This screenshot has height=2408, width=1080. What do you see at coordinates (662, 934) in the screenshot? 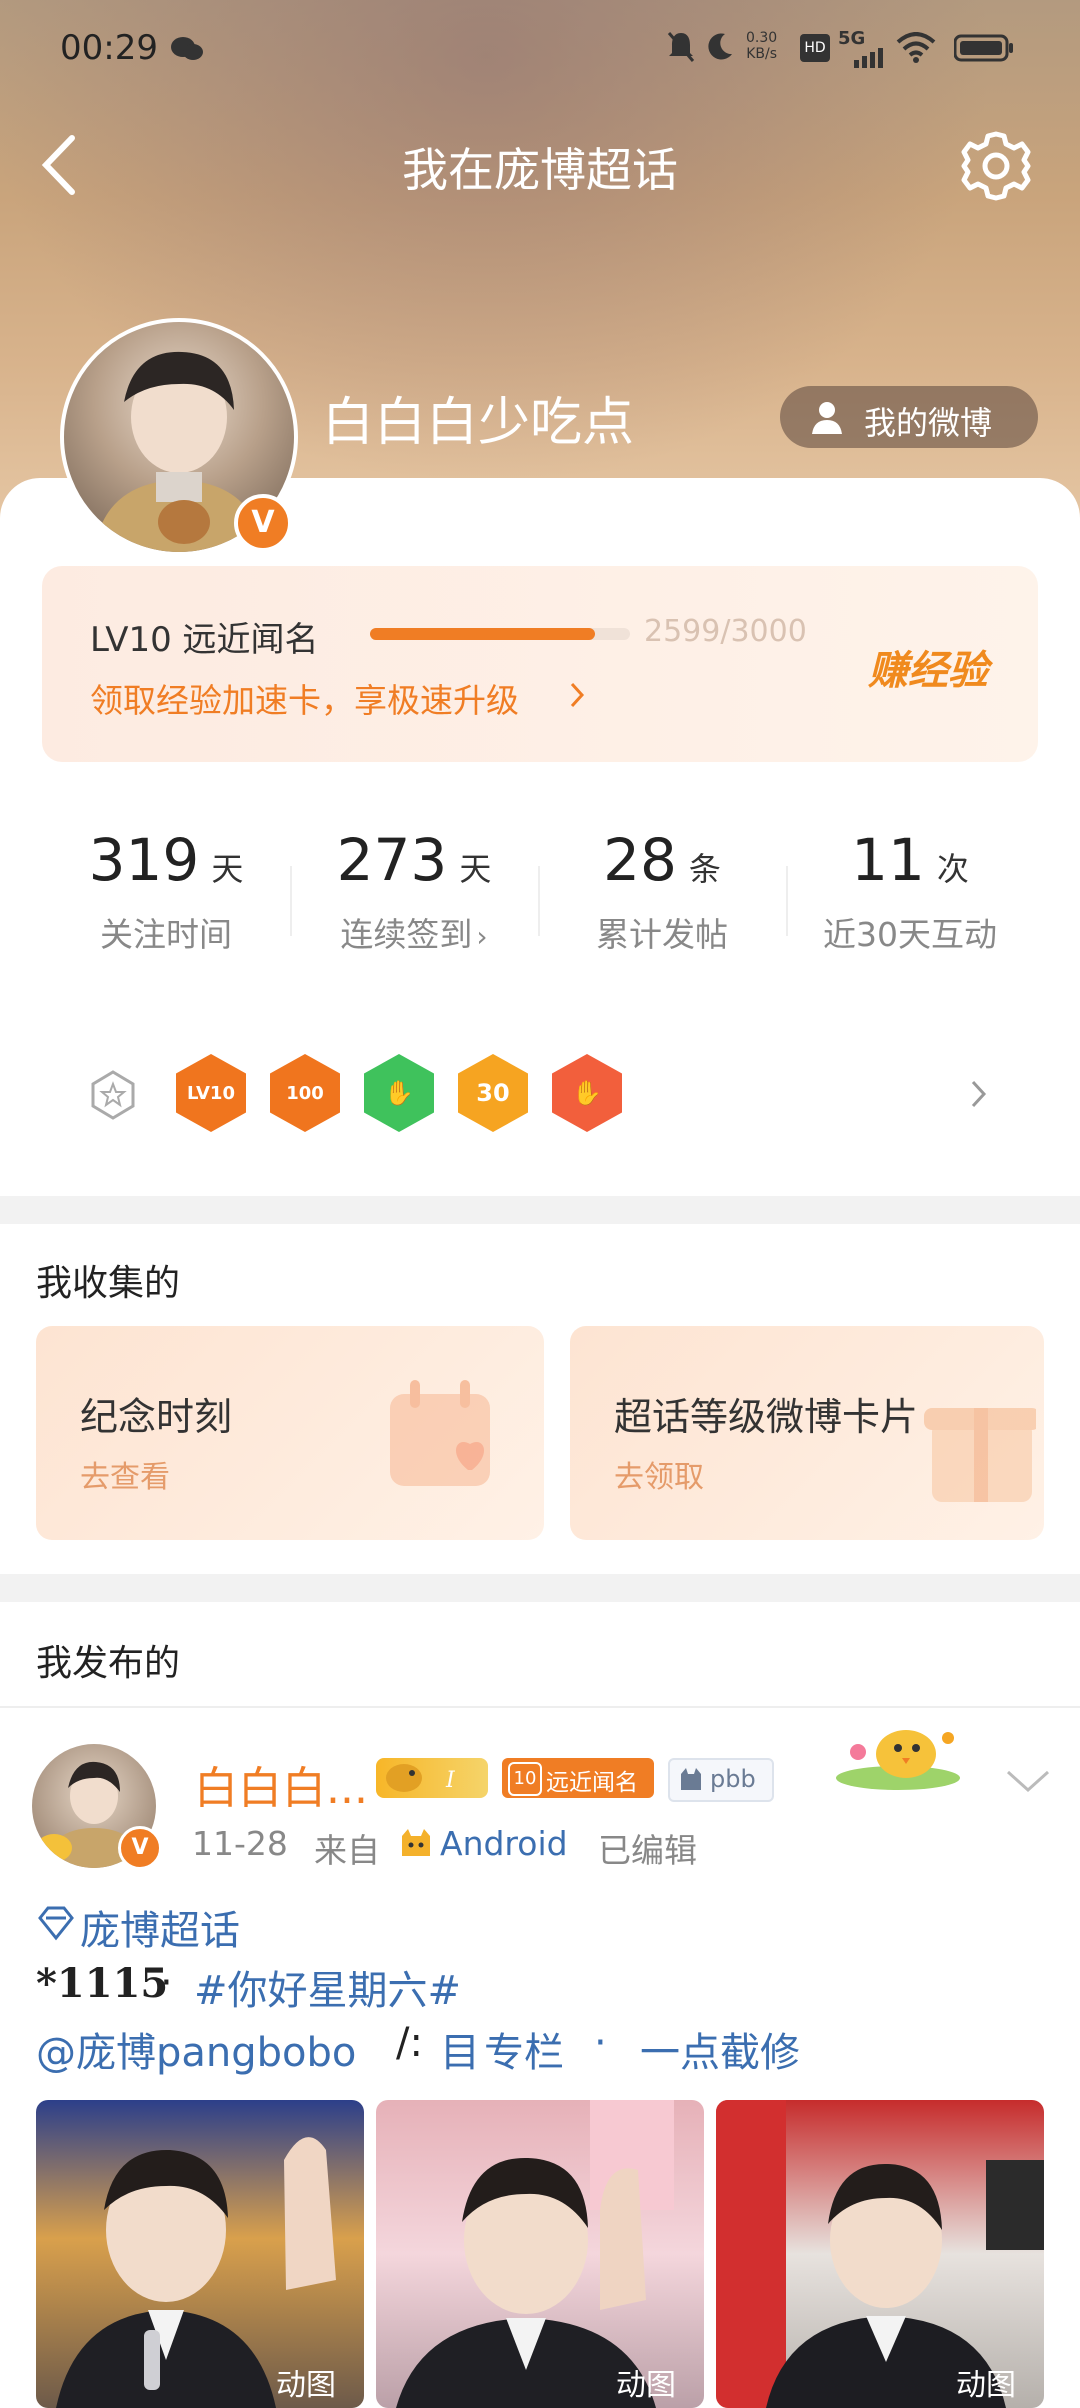
I see `stat-label: 累计发帖` at bounding box center [662, 934].